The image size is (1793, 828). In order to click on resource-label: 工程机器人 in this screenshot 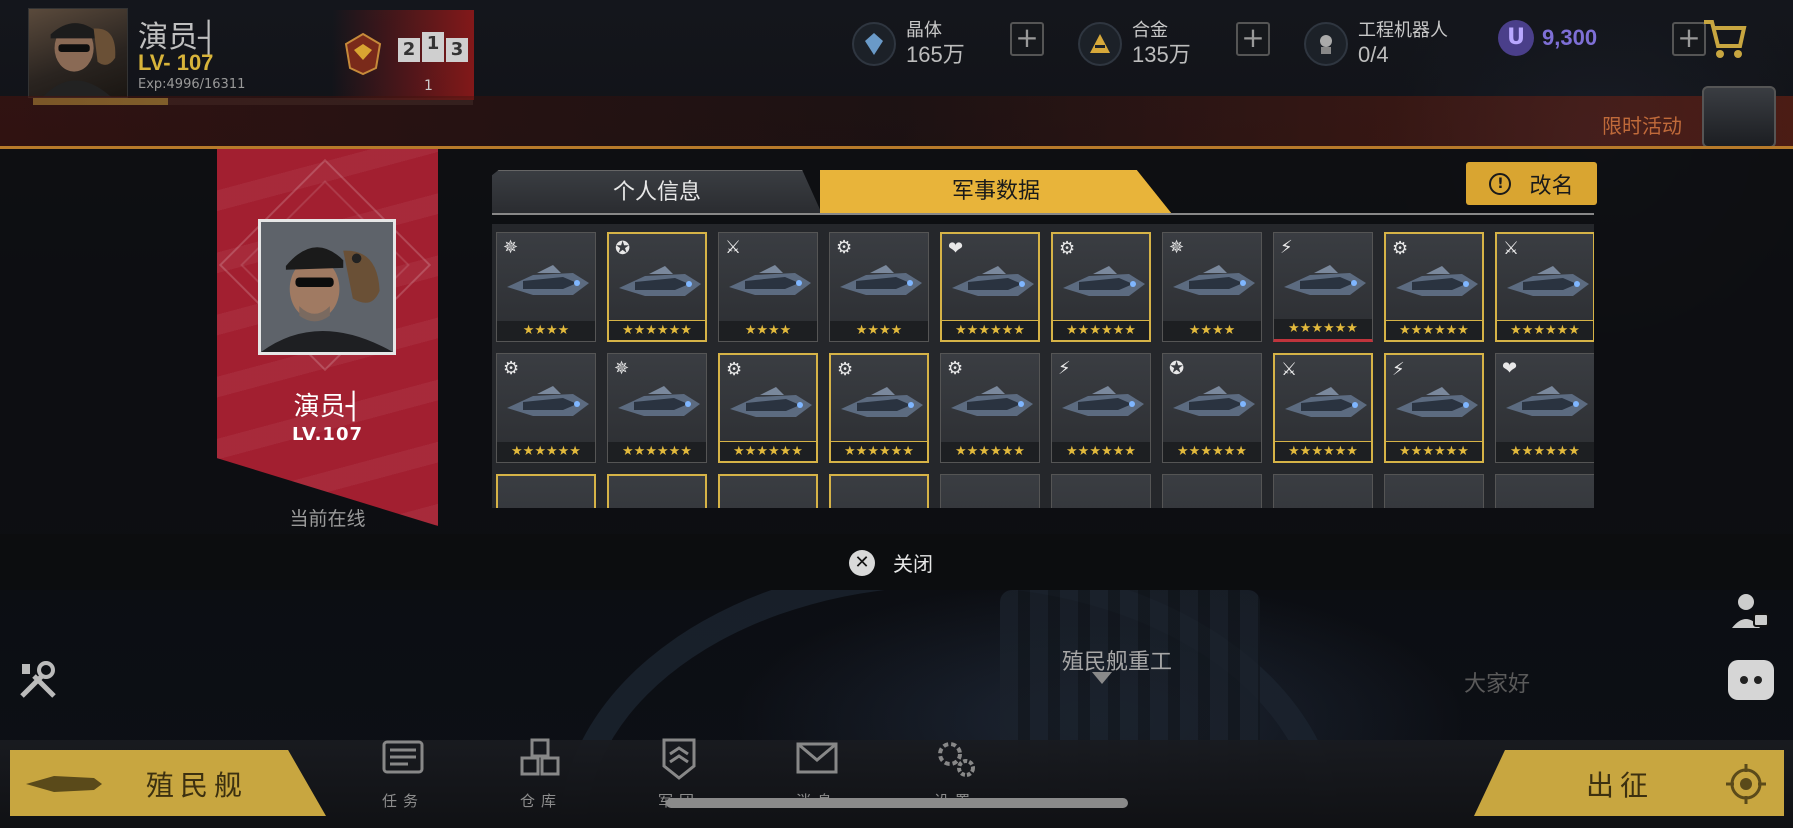, I will do `click(1403, 30)`.